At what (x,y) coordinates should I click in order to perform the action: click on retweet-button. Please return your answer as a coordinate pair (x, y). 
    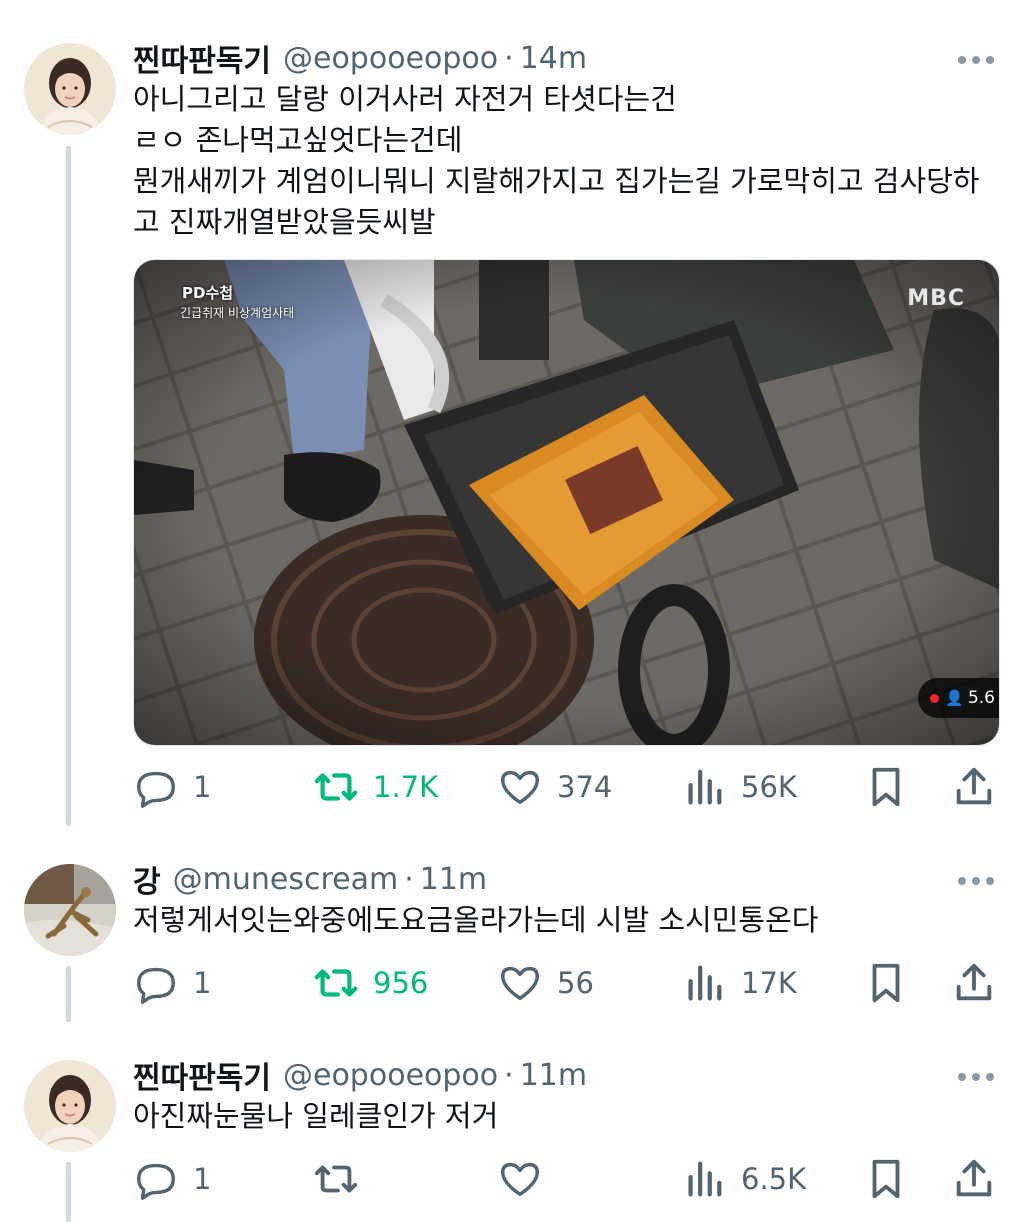
    Looking at the image, I should click on (343, 1179).